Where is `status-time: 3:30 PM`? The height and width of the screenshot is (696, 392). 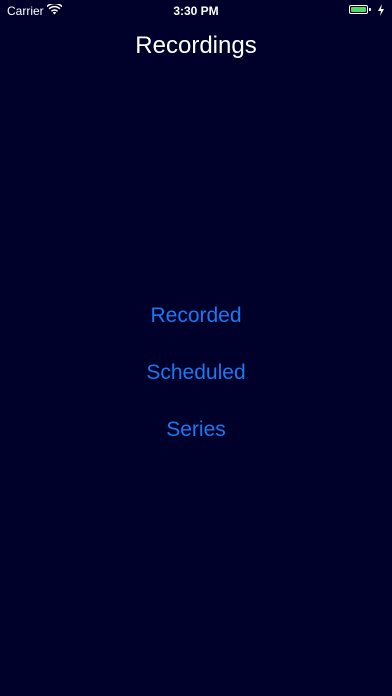
status-time: 3:30 PM is located at coordinates (196, 11).